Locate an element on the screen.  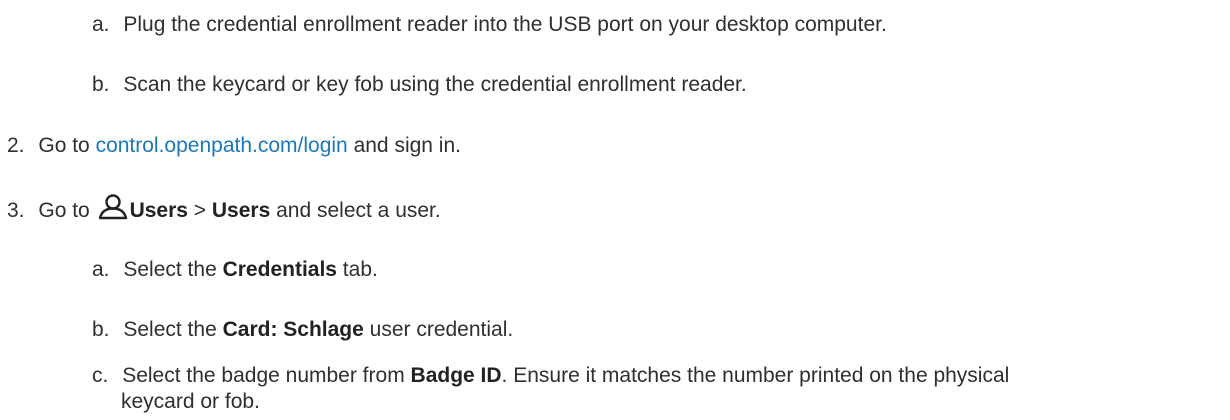
nav-users-sub: Users is located at coordinates (241, 210).